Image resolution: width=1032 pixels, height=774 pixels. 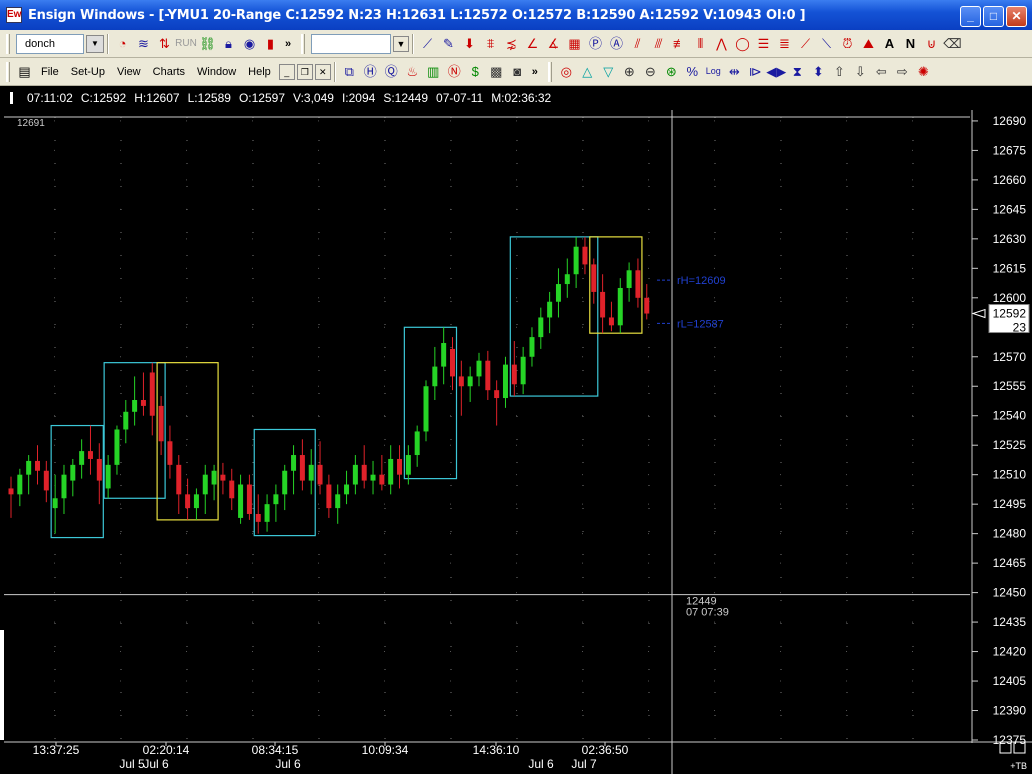 What do you see at coordinates (734, 71) in the screenshot?
I see `compress-icon: ⇹` at bounding box center [734, 71].